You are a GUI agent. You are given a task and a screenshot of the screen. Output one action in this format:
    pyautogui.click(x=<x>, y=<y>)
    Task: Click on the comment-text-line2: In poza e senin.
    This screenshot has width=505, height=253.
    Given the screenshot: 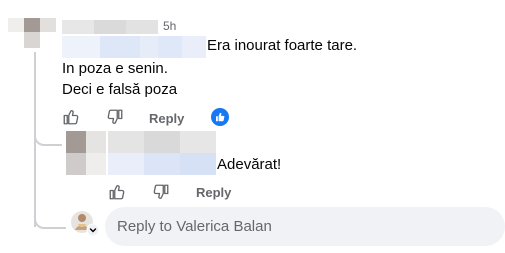 What is the action you would take?
    pyautogui.click(x=115, y=68)
    